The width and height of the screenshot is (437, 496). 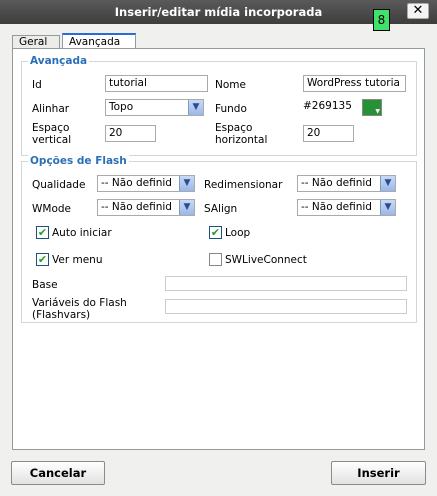 What do you see at coordinates (45, 285) in the screenshot?
I see `base-label: Base` at bounding box center [45, 285].